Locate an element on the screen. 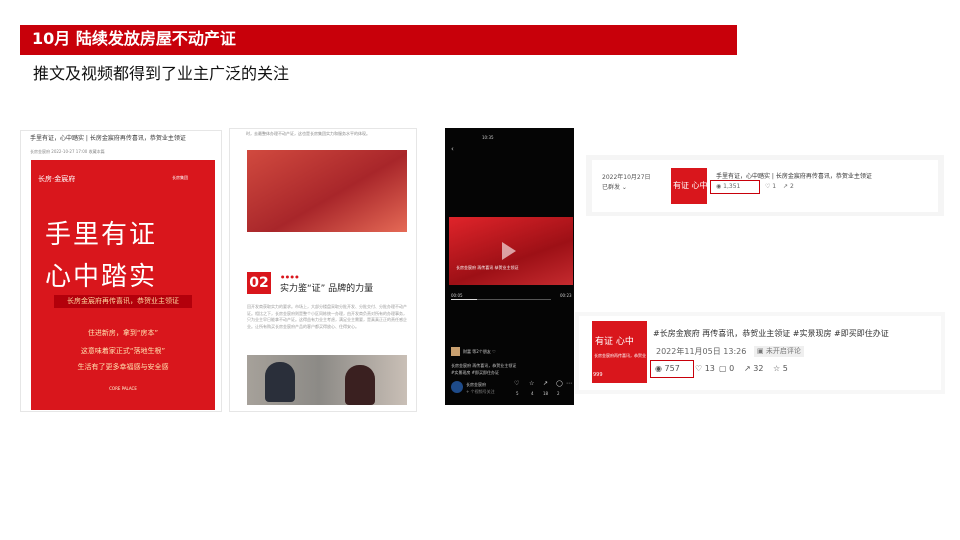 The height and width of the screenshot is (540, 960). likes-value: 13 is located at coordinates (709, 368).